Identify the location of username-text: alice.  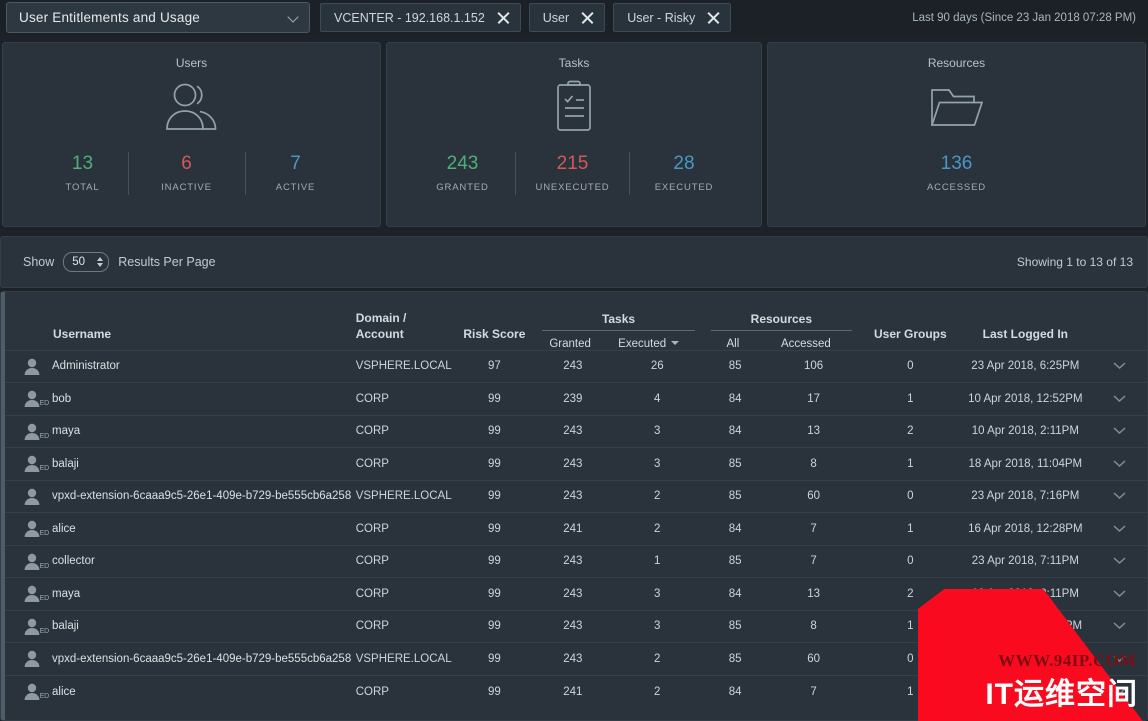
(64, 691).